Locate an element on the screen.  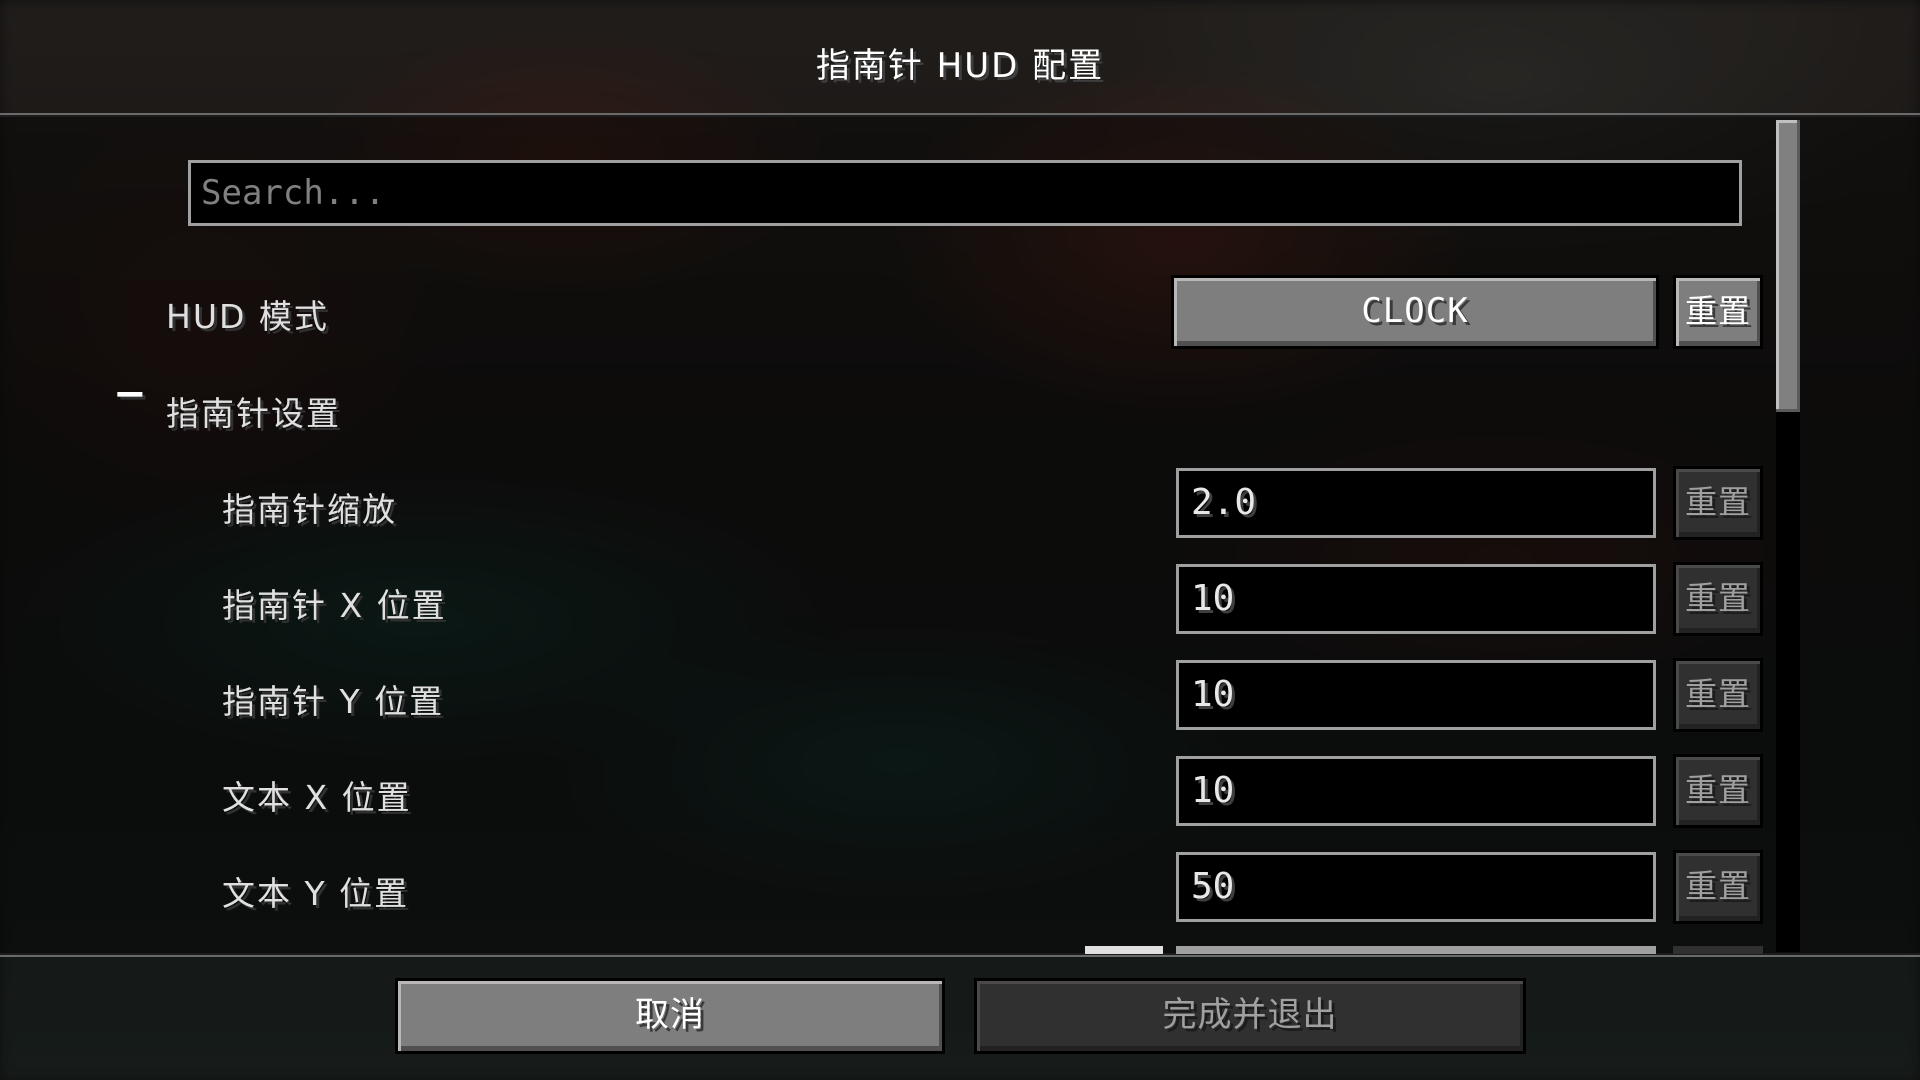
hud-mode-label: HUD 模式 is located at coordinates (247, 316).